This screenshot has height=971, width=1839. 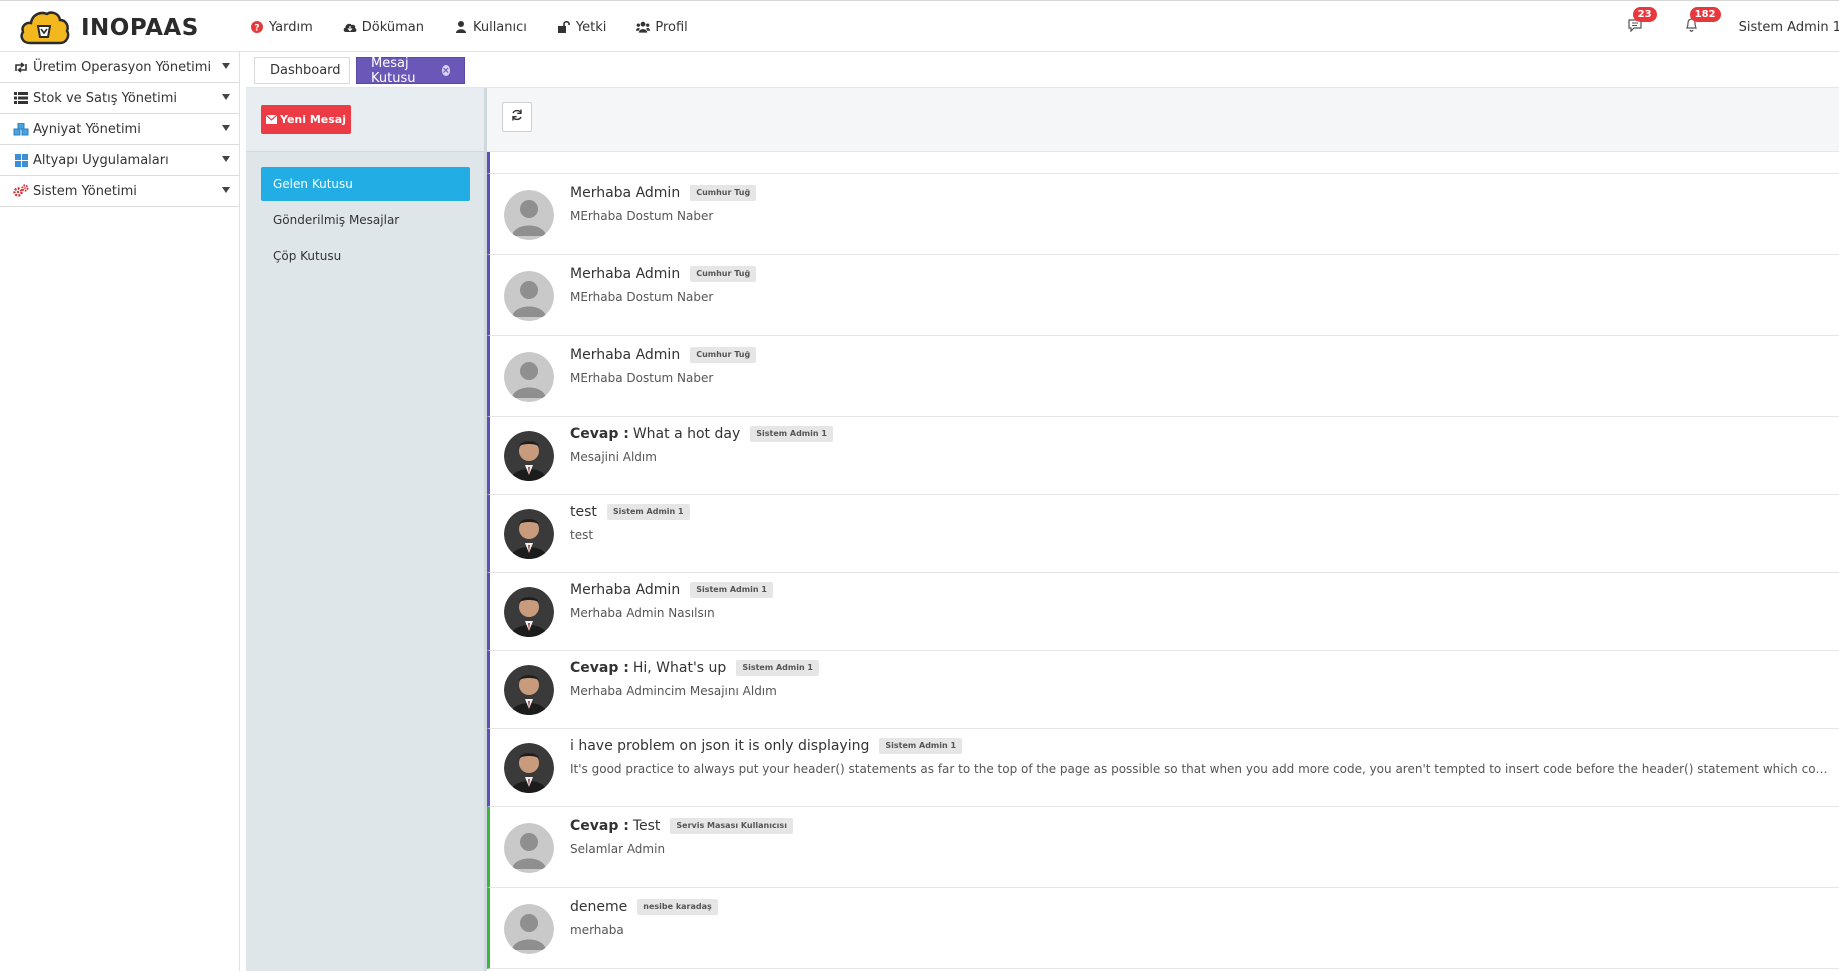 I want to click on folder-gelen-kutusu: Gelen Kutusu, so click(x=365, y=184).